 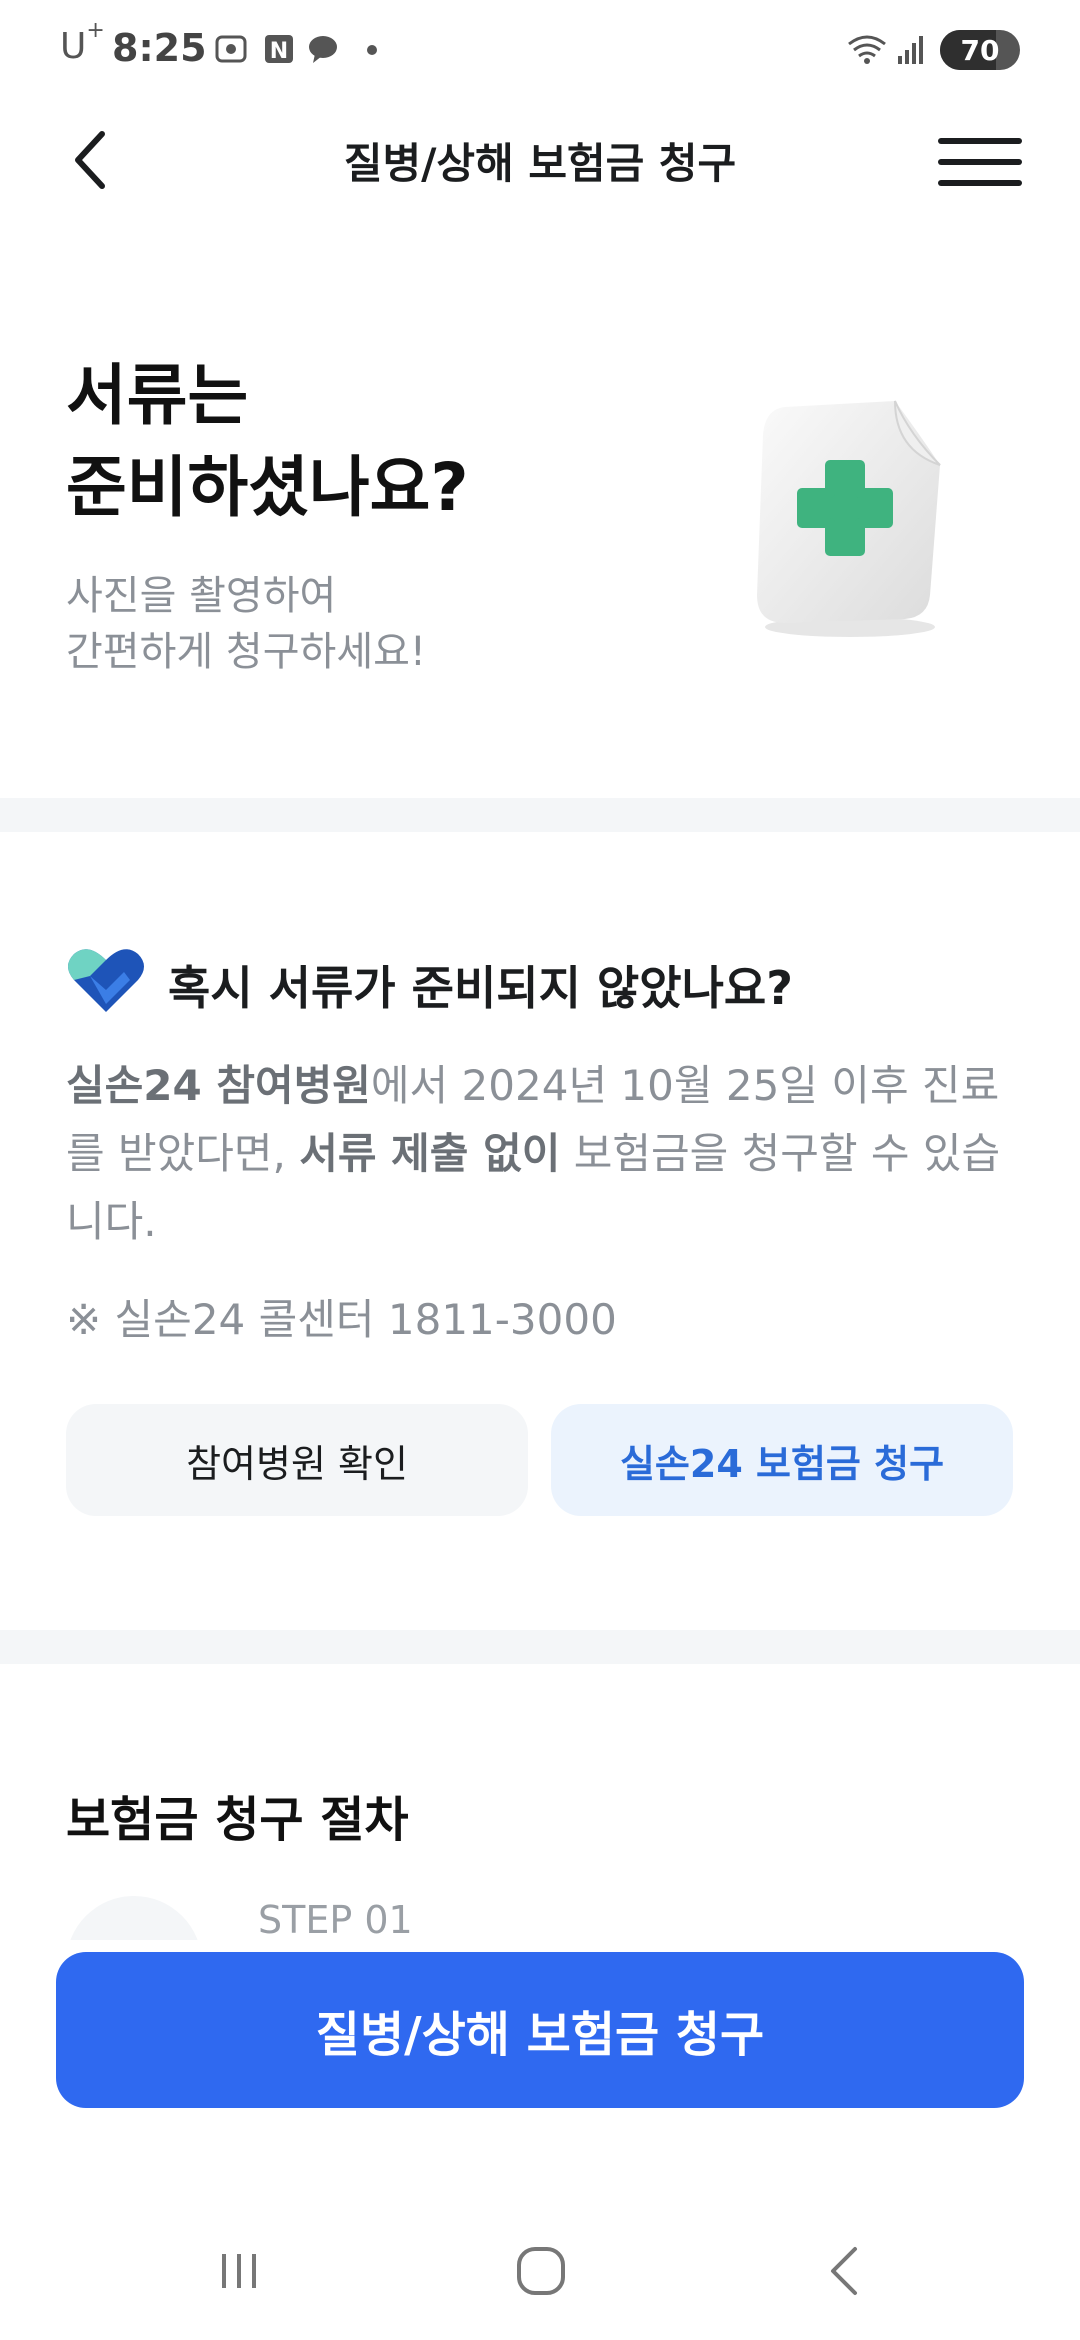 What do you see at coordinates (106, 980) in the screenshot?
I see `heart-check-icon` at bounding box center [106, 980].